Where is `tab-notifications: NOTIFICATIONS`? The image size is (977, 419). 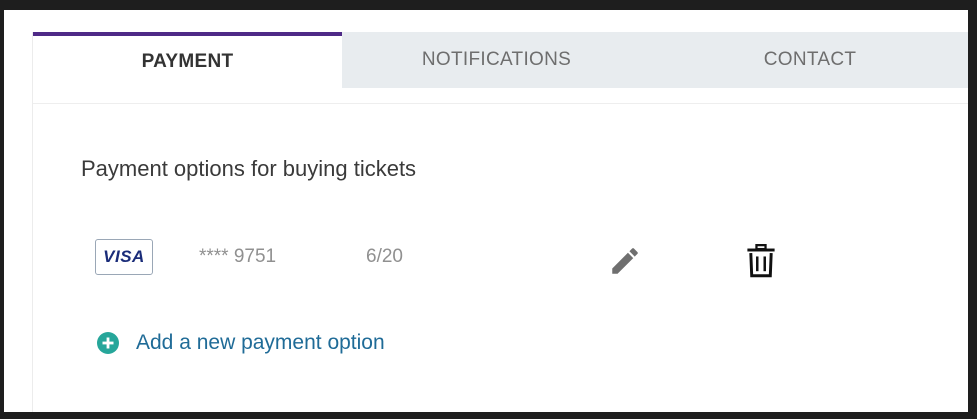 tab-notifications: NOTIFICATIONS is located at coordinates (496, 60).